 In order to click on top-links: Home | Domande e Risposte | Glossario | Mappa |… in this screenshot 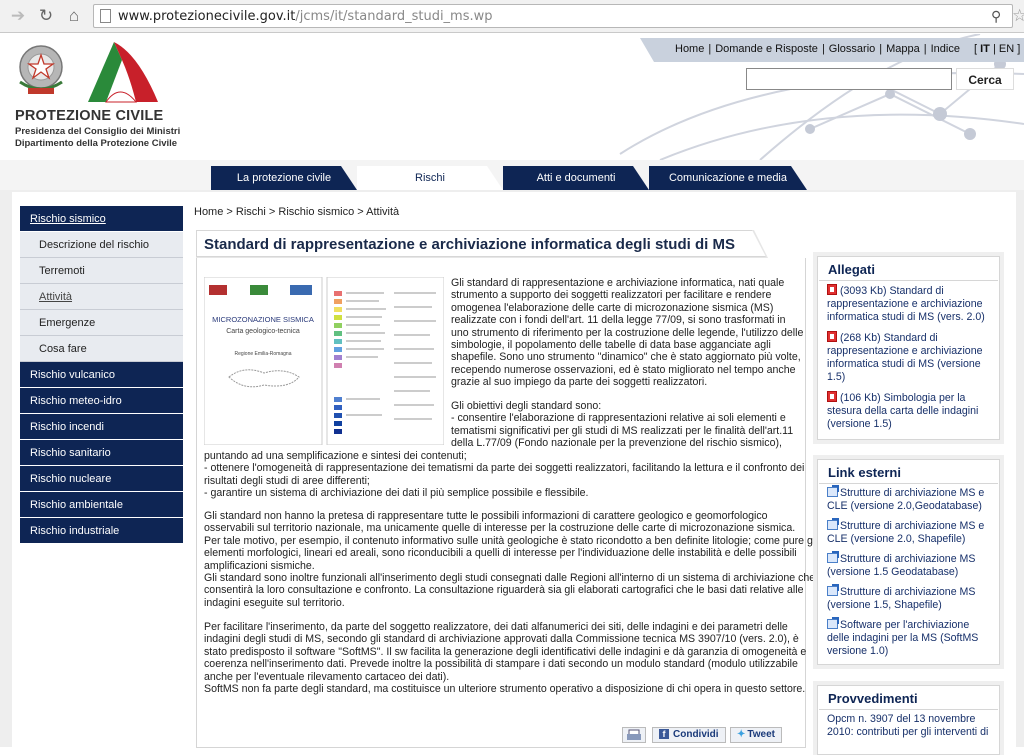, I will do `click(848, 49)`.